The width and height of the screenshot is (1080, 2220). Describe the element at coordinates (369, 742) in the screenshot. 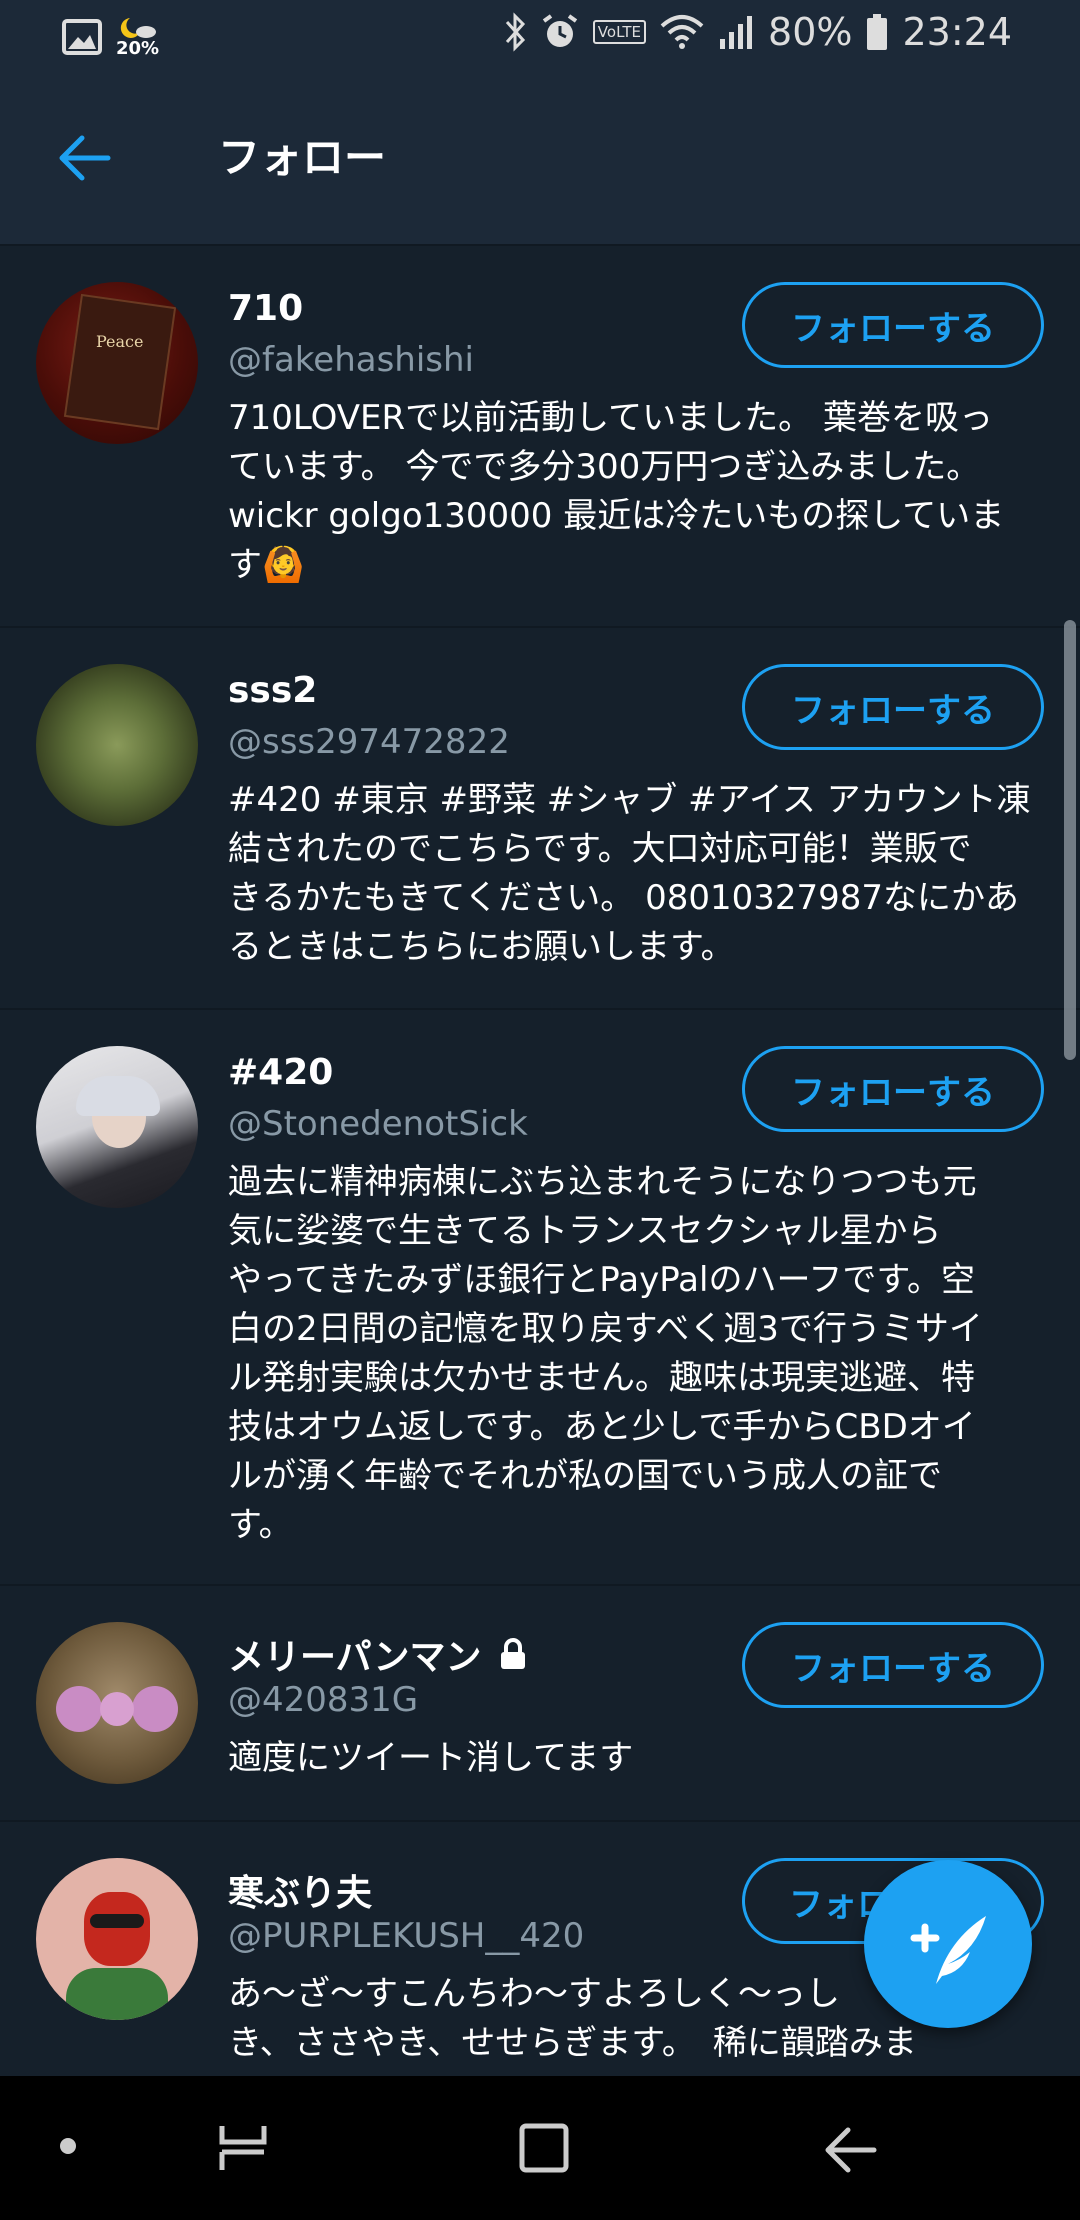

I see `user-handle: @sss297472822` at that location.